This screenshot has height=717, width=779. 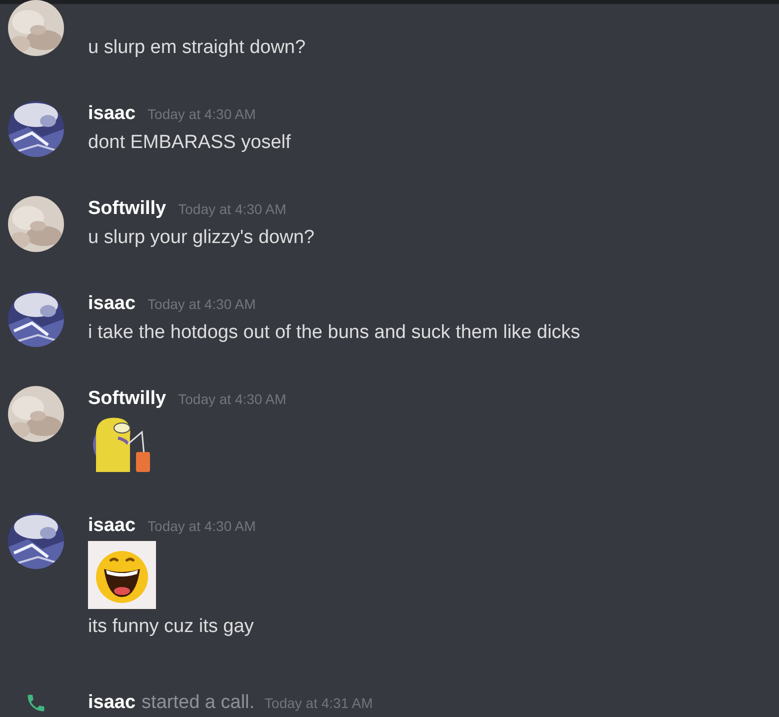 What do you see at coordinates (189, 143) in the screenshot?
I see `message-text: dont EMBARASS yoself` at bounding box center [189, 143].